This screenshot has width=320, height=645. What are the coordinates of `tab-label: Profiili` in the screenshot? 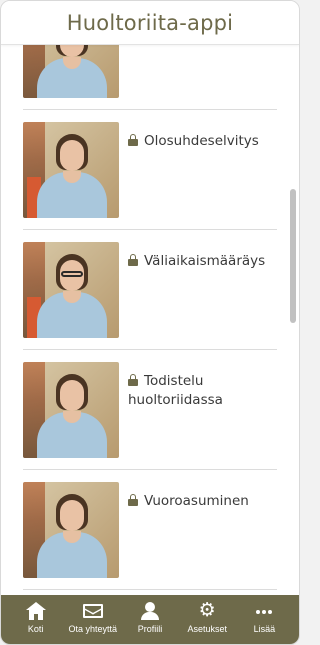 It's located at (150, 629).